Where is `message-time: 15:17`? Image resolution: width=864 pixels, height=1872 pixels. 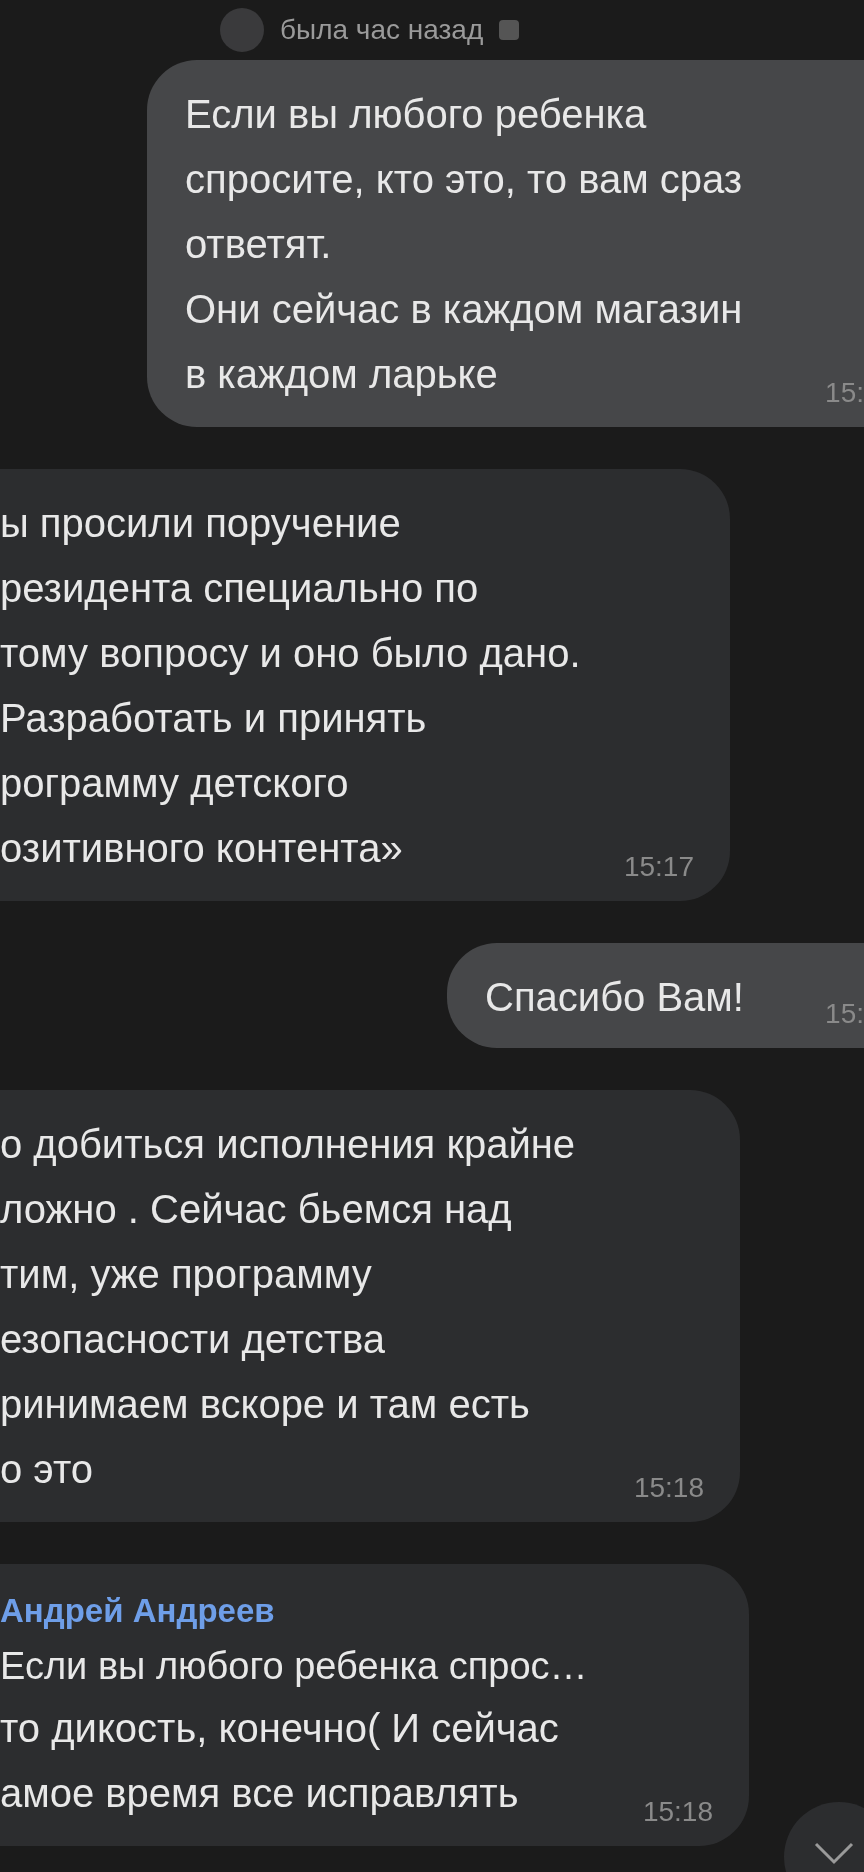
message-time: 15:17 is located at coordinates (658, 867).